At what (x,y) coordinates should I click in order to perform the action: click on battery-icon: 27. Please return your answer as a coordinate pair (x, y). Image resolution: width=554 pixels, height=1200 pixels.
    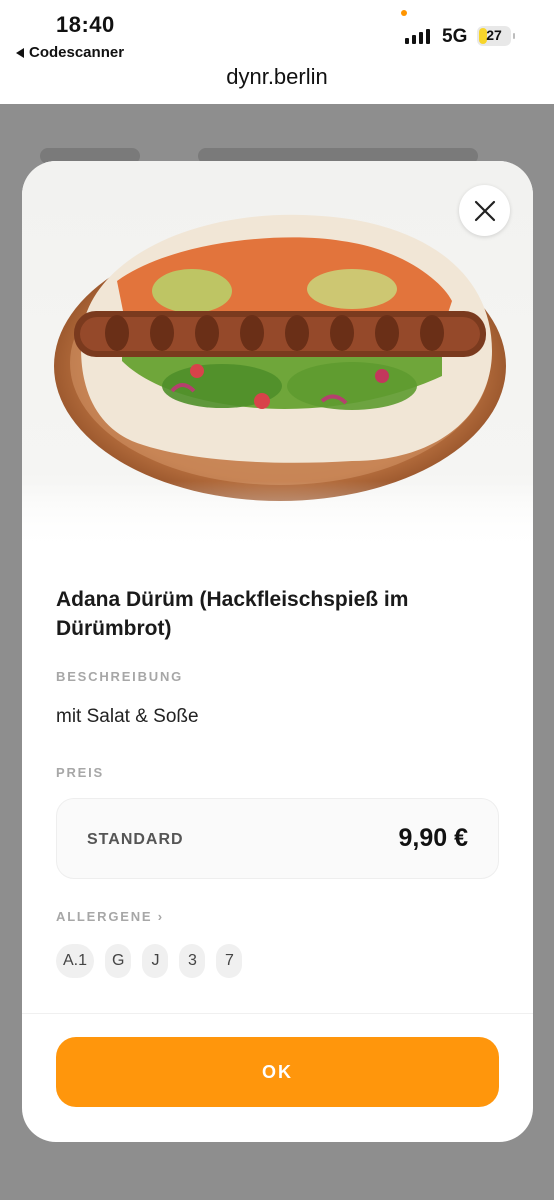
    Looking at the image, I should click on (496, 36).